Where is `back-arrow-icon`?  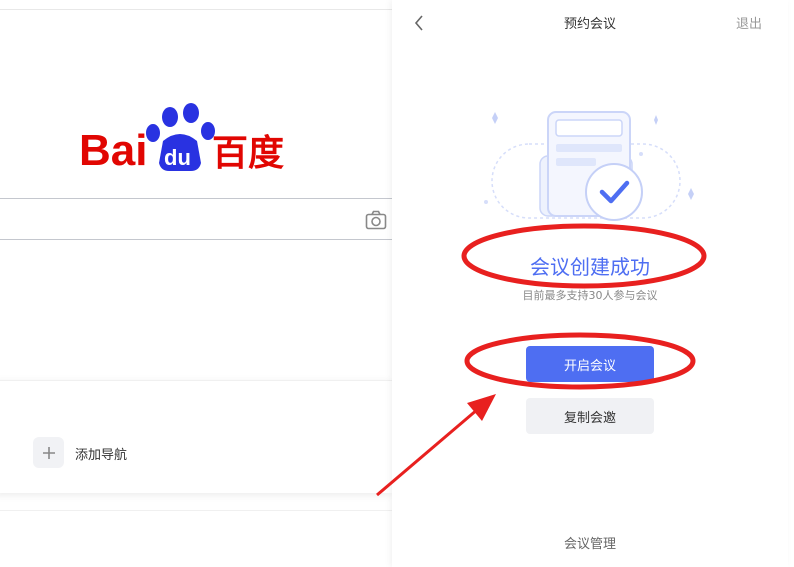 back-arrow-icon is located at coordinates (419, 23).